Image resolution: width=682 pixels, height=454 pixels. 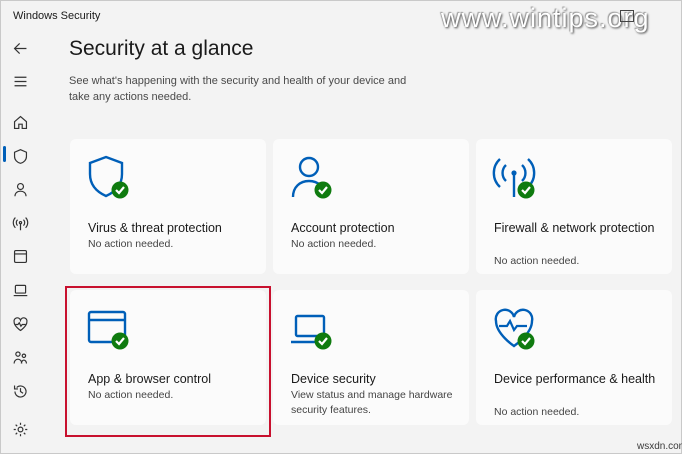 I want to click on card-account-protection: Account protection No action needed., so click(x=371, y=206).